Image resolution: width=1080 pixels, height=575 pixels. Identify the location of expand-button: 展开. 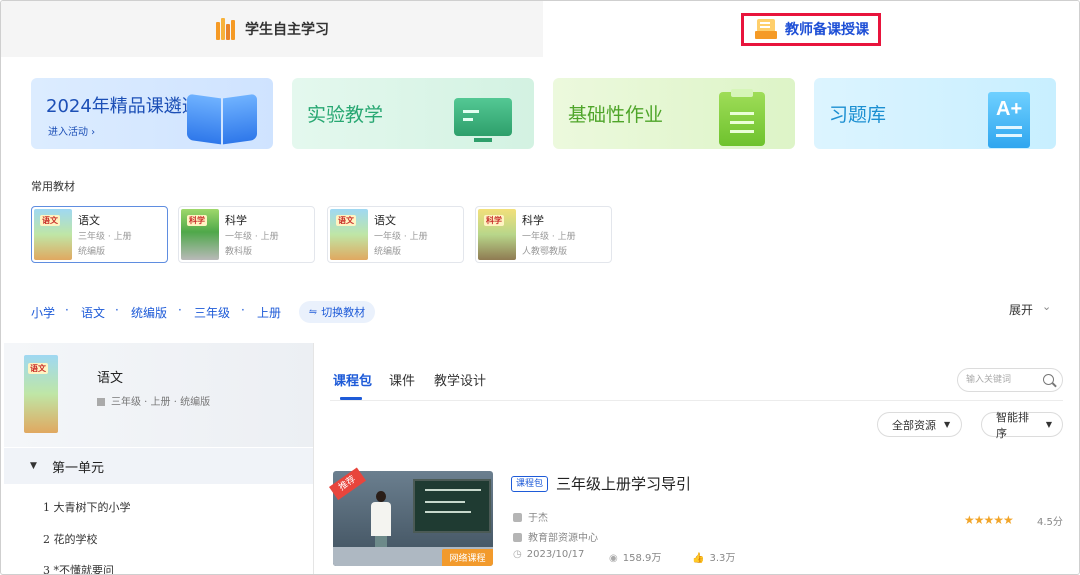
(1021, 309).